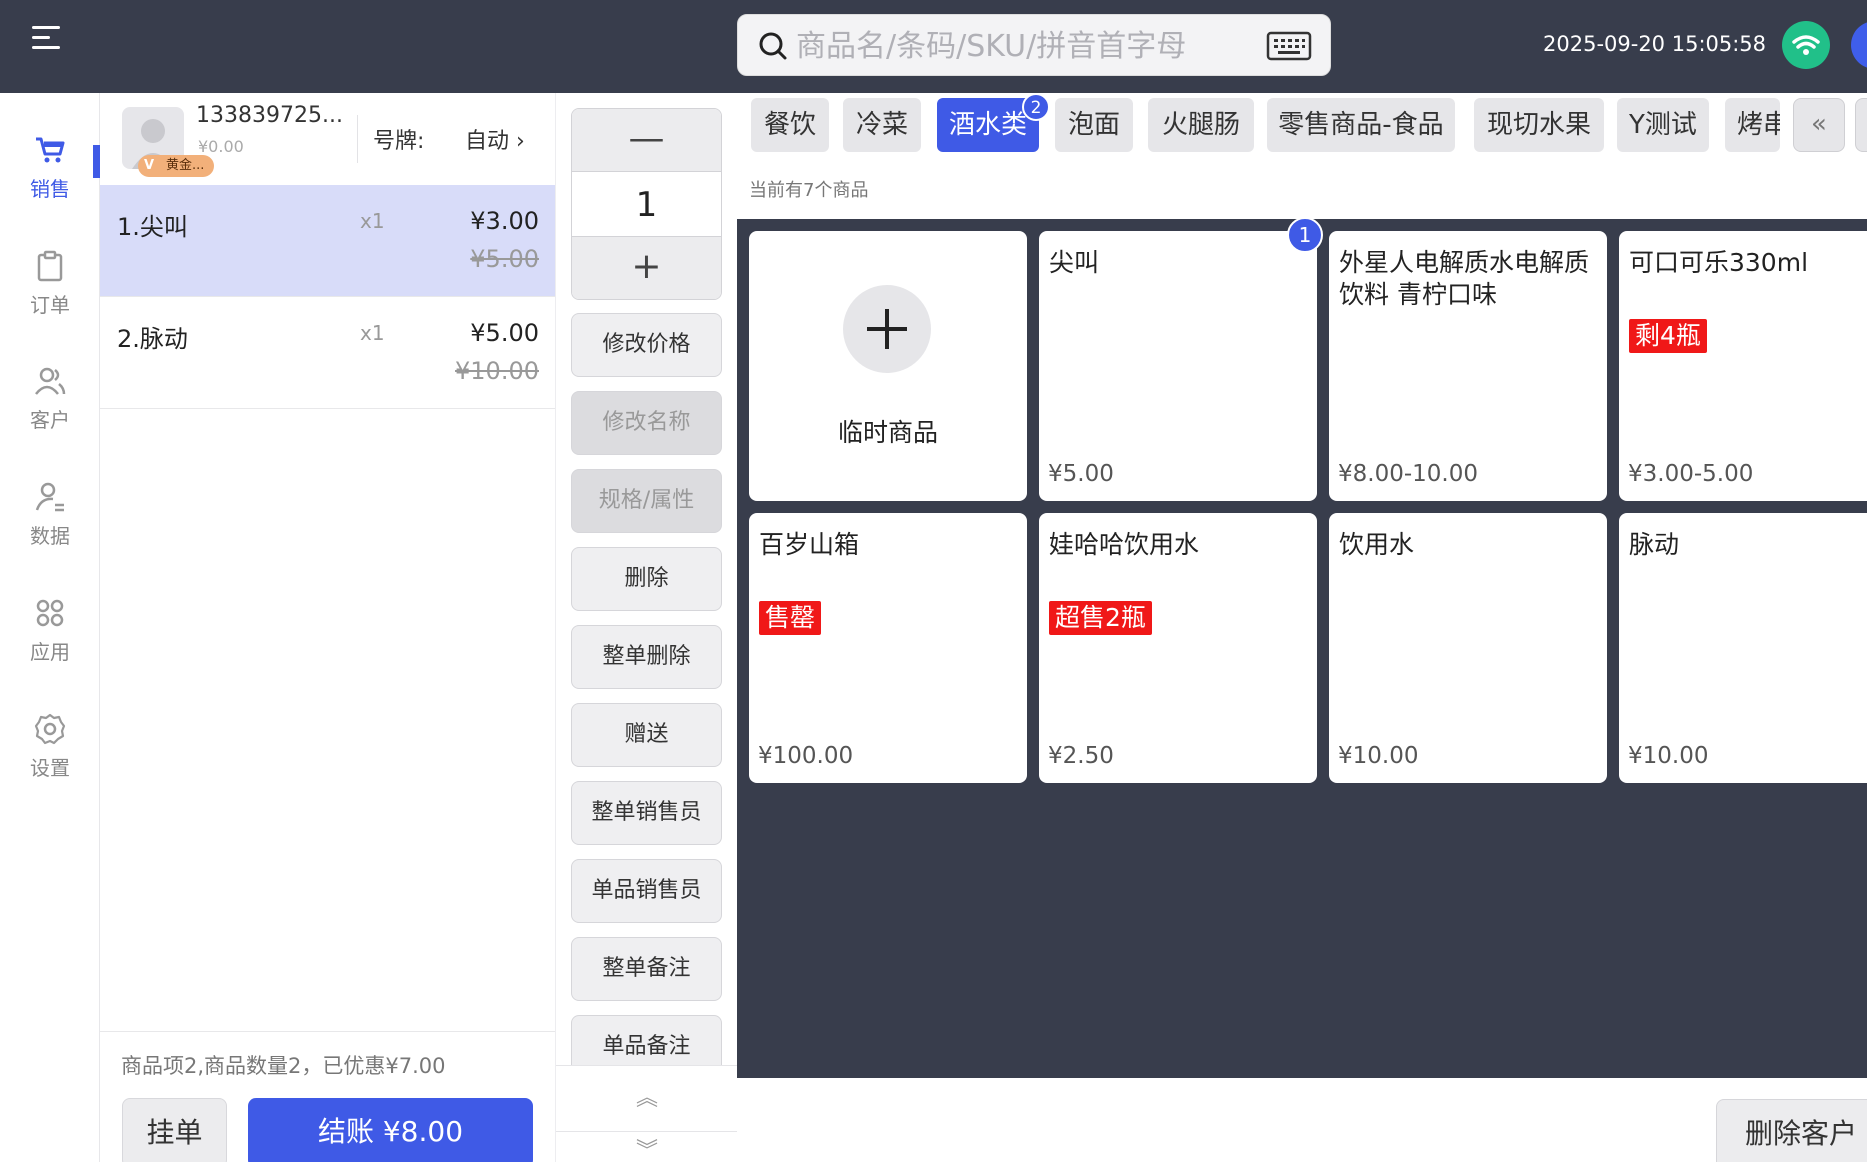 The width and height of the screenshot is (1867, 1162). I want to click on search-box, so click(1034, 45).